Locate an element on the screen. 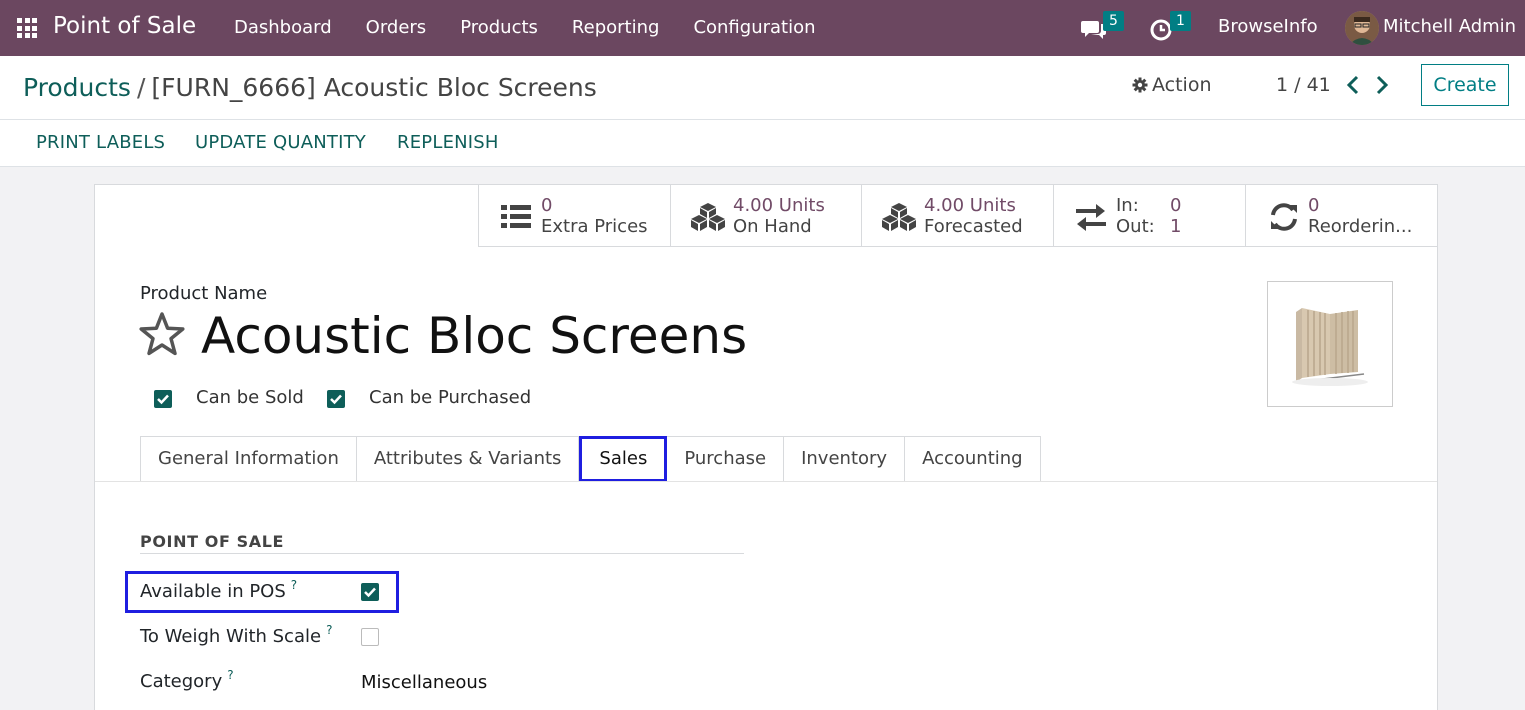 The image size is (1525, 710). menu-reporting: Reporting is located at coordinates (616, 28).